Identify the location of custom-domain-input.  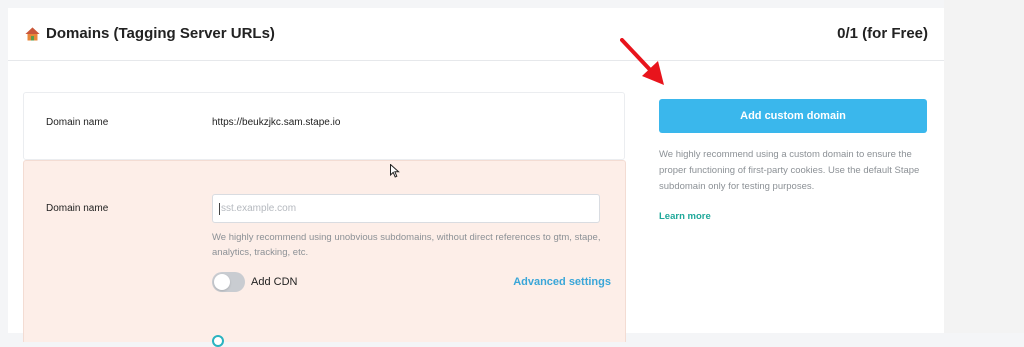
(406, 208).